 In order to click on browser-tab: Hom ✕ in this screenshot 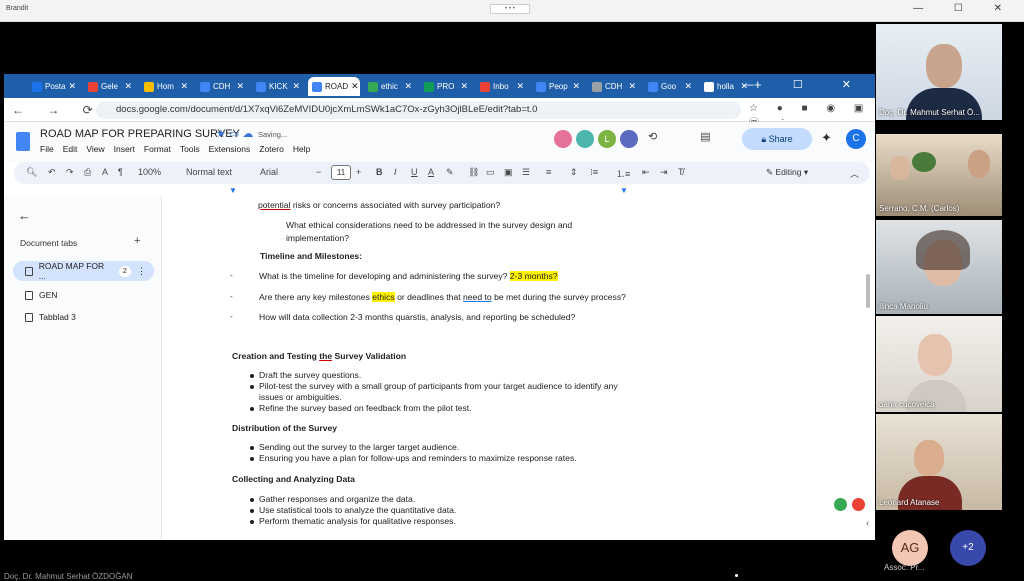, I will do `click(166, 86)`.